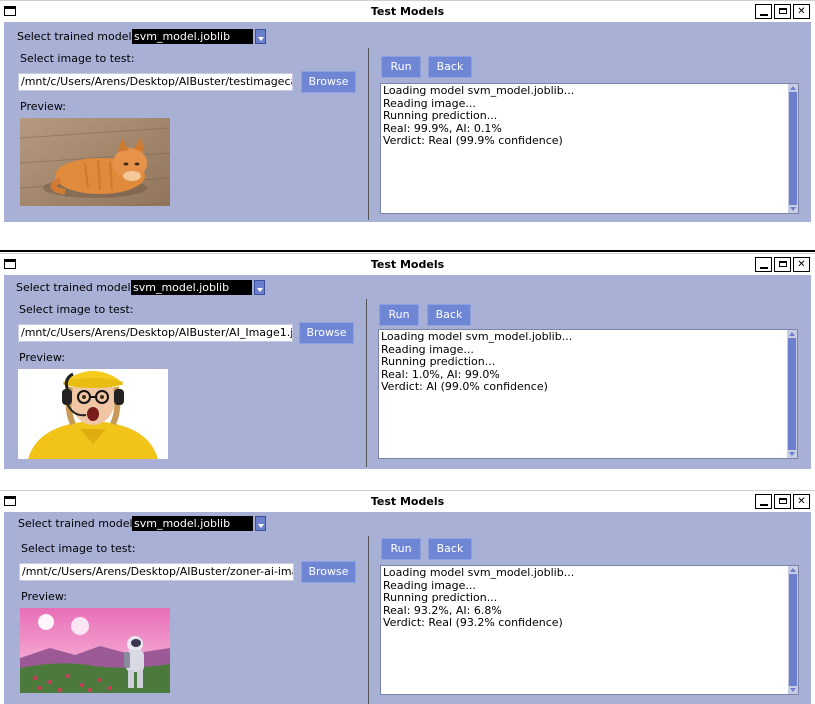 This screenshot has height=704, width=815. Describe the element at coordinates (407, 251) in the screenshot. I see `window-separator` at that location.